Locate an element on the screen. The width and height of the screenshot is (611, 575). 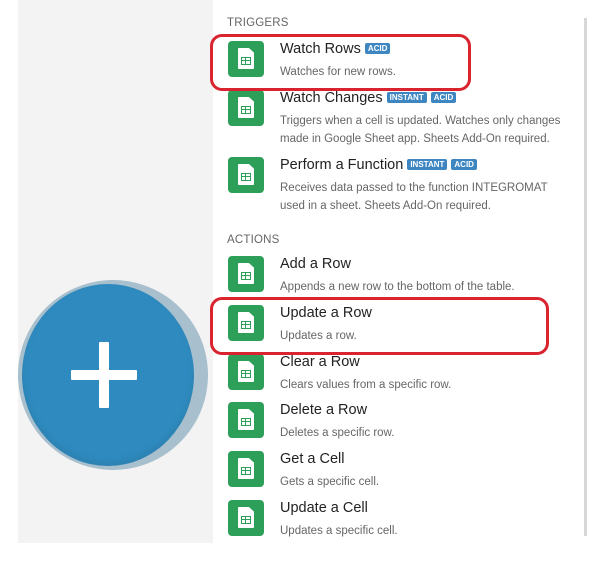
action-title: Add a Row is located at coordinates (315, 264).